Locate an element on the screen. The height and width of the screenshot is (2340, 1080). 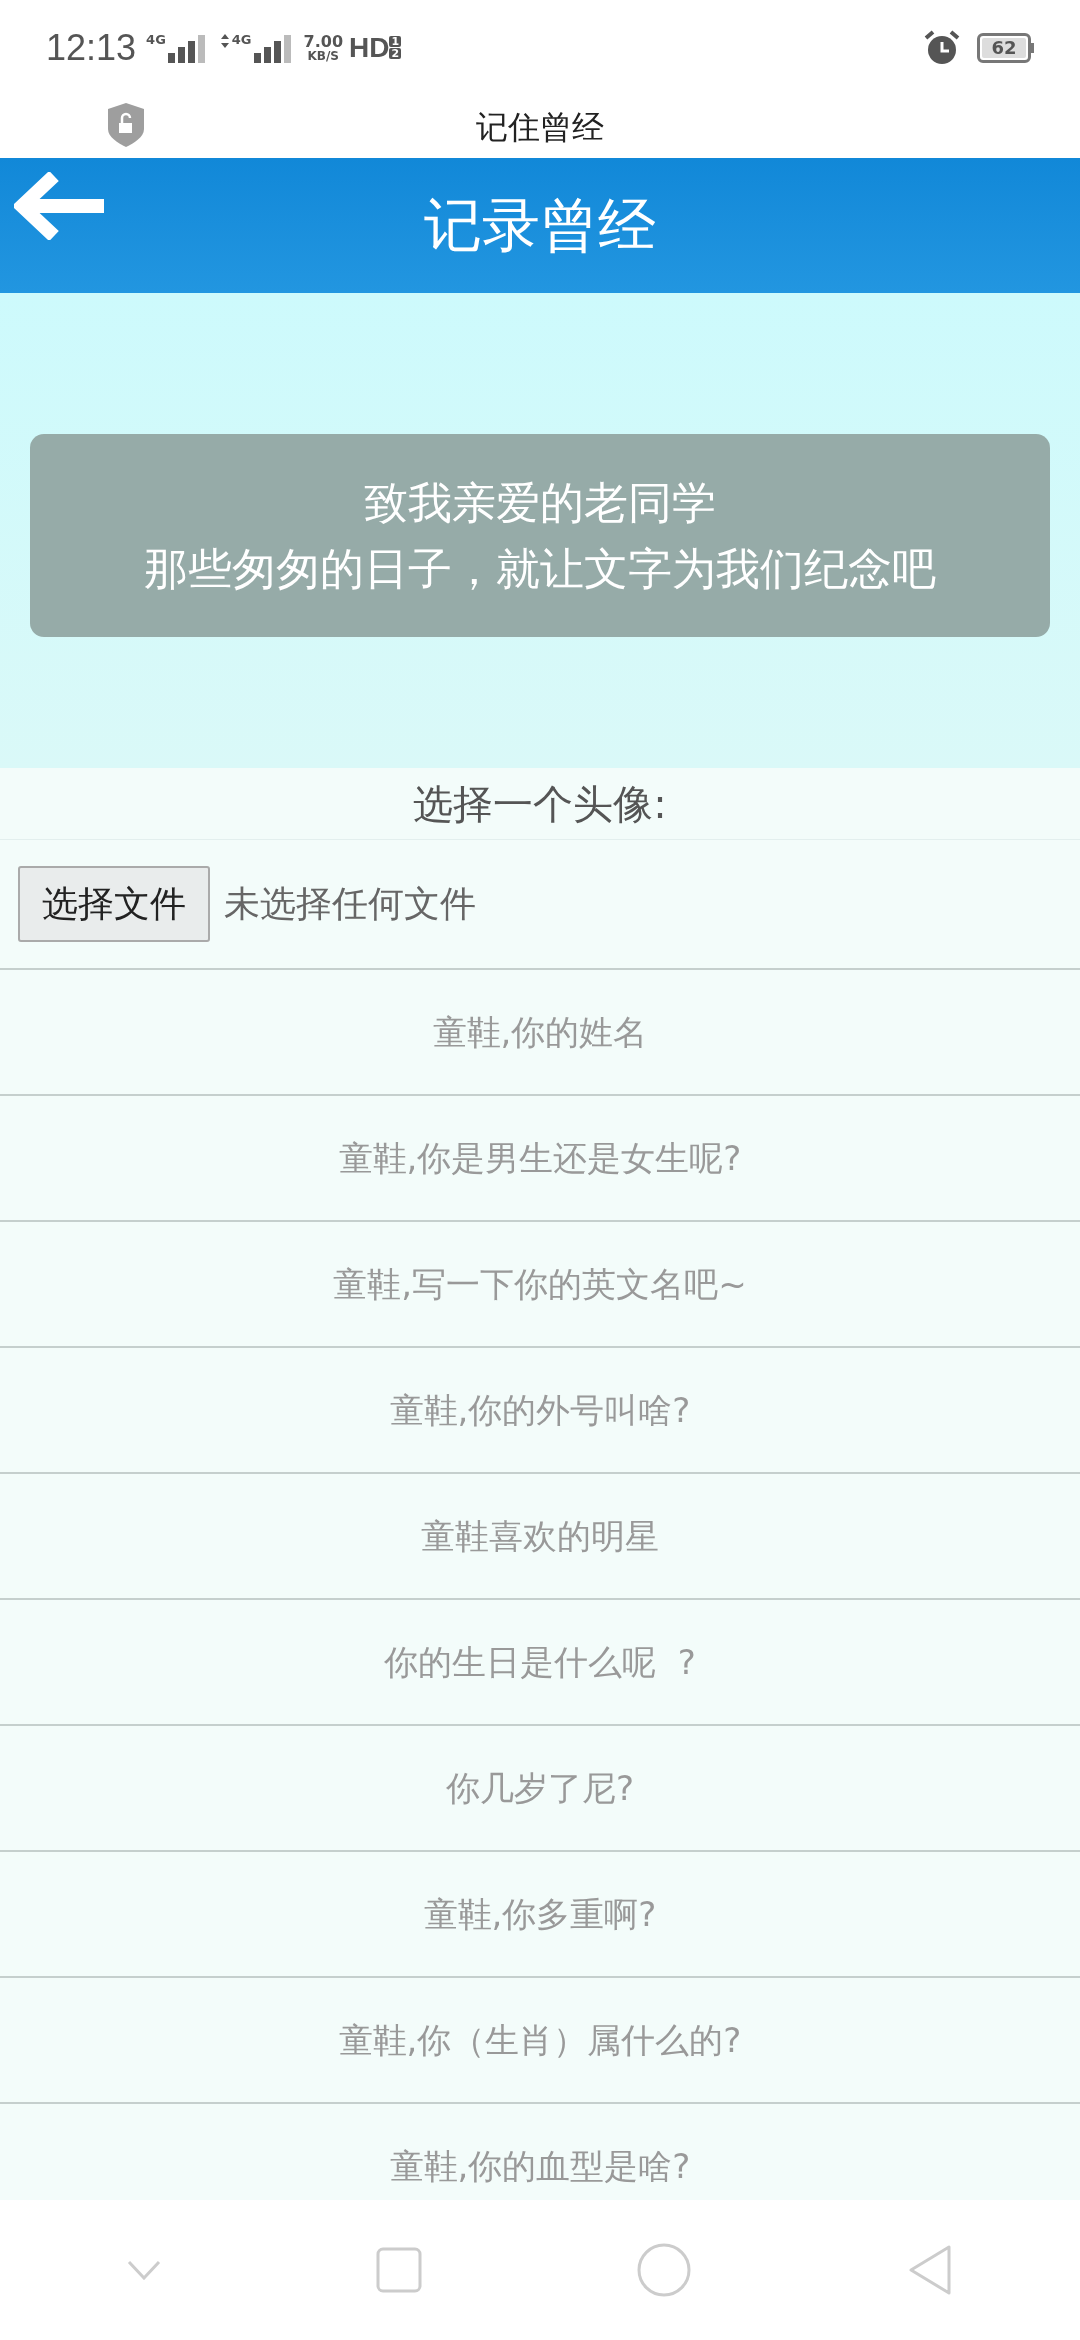
choose-file-button: 选择文件 is located at coordinates (114, 904).